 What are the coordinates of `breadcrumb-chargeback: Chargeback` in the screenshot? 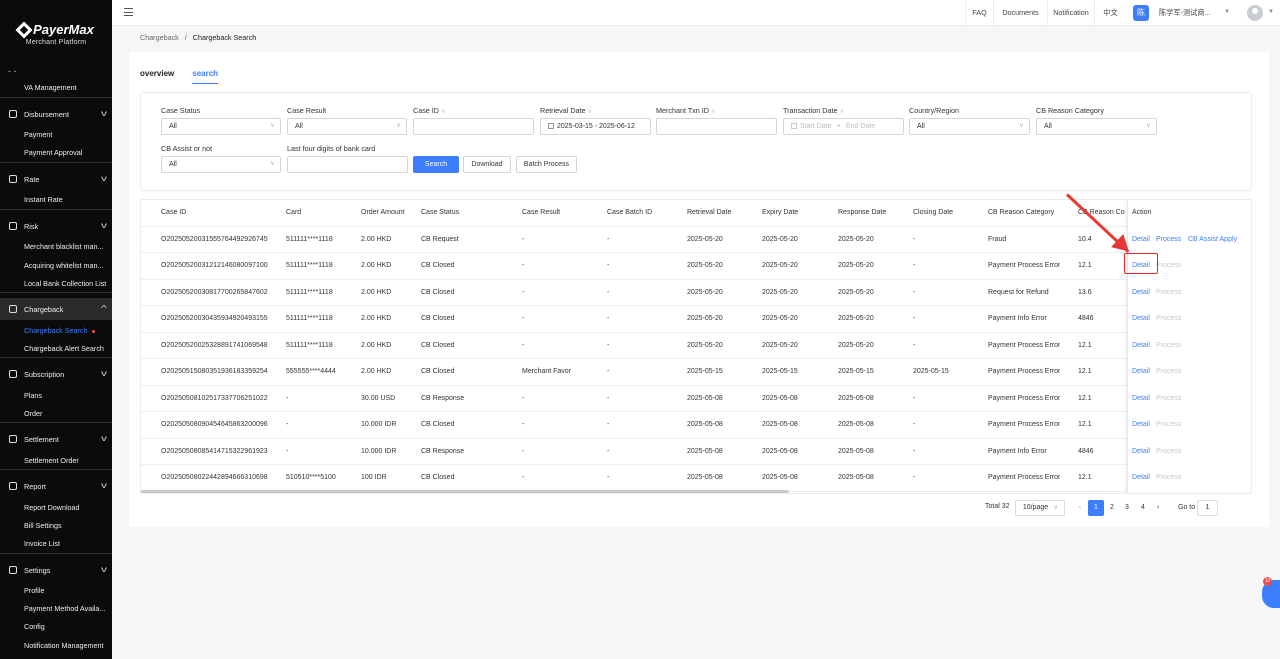 It's located at (159, 37).